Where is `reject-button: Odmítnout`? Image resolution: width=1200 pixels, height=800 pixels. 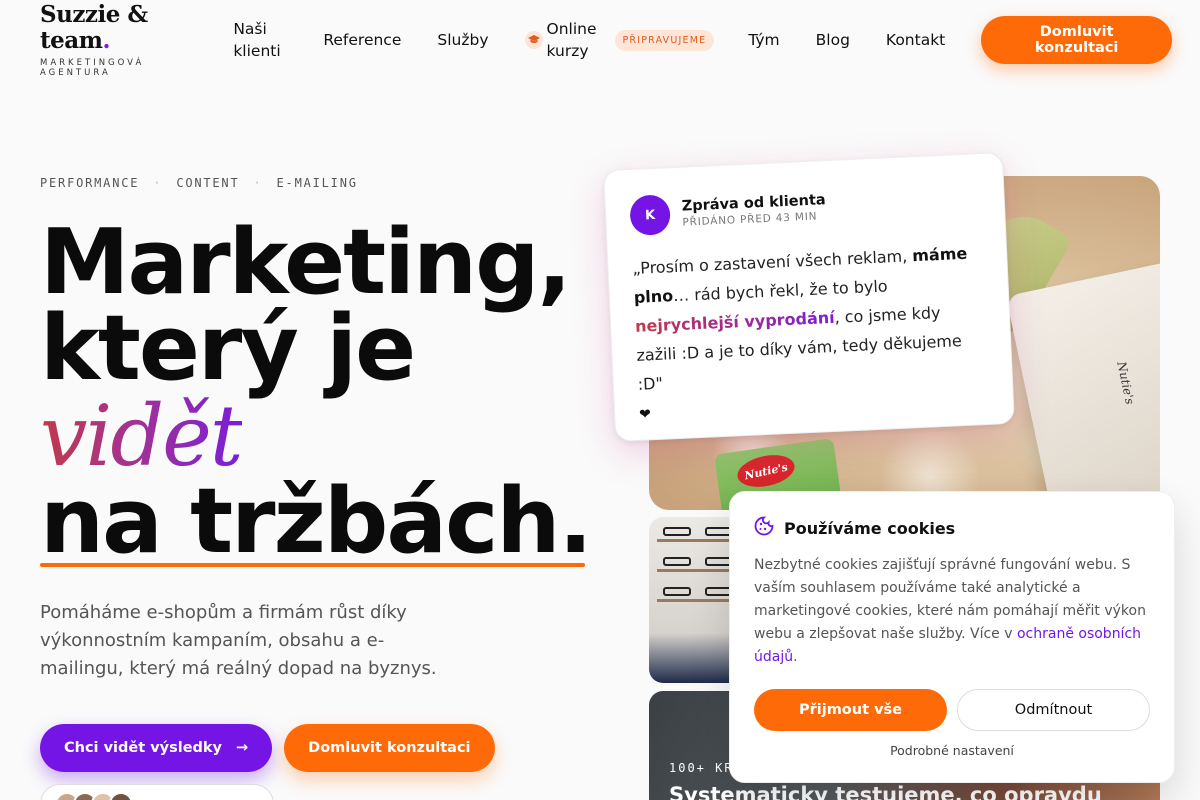 reject-button: Odmítnout is located at coordinates (1053, 710).